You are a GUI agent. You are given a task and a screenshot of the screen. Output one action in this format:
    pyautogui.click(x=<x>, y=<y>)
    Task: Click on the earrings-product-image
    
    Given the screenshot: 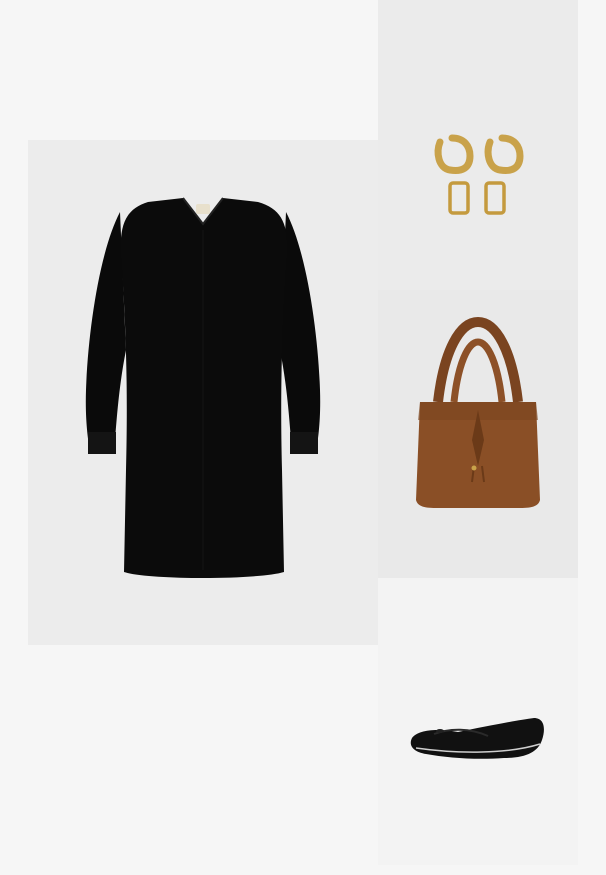 What is the action you would take?
    pyautogui.click(x=478, y=145)
    